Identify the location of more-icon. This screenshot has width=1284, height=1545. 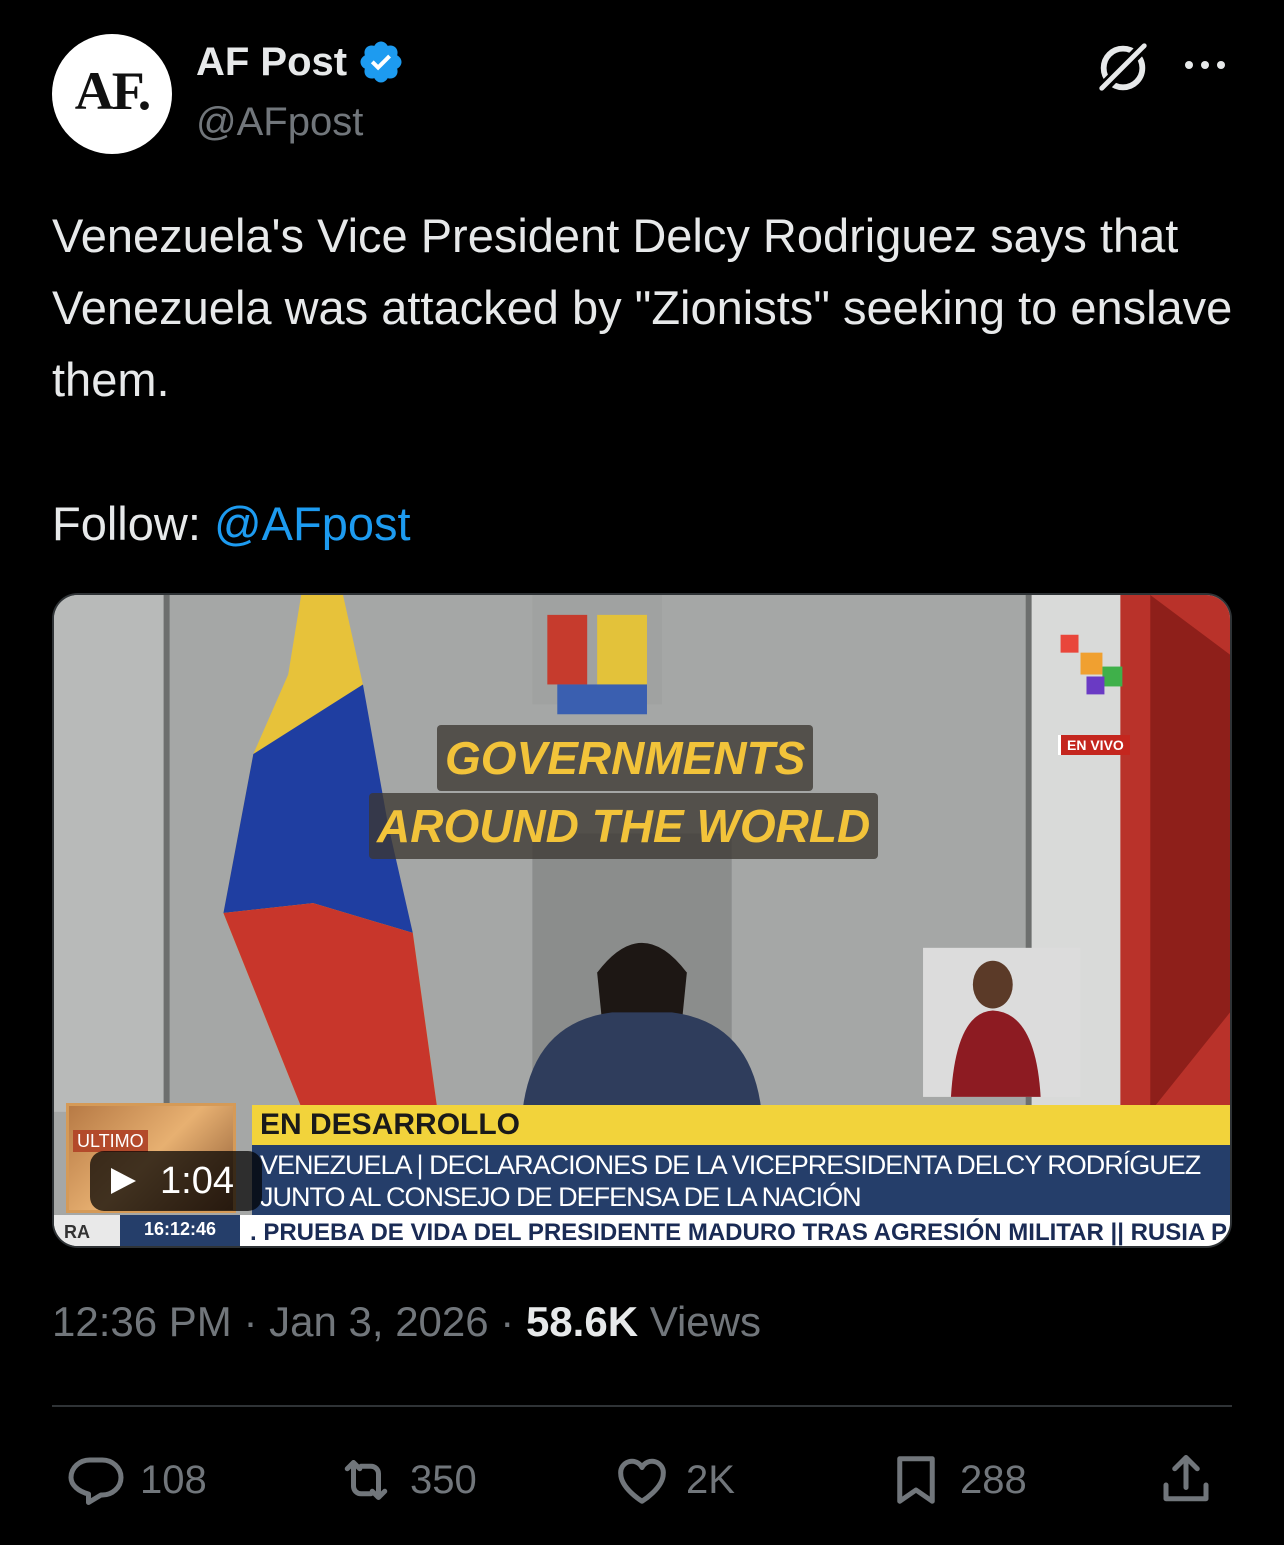
(1205, 65).